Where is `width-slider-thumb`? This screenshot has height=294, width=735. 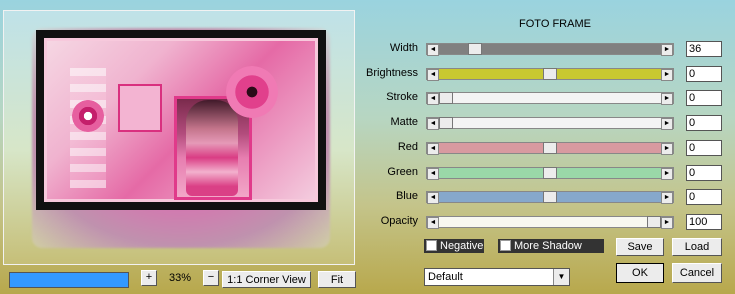 width-slider-thumb is located at coordinates (475, 49).